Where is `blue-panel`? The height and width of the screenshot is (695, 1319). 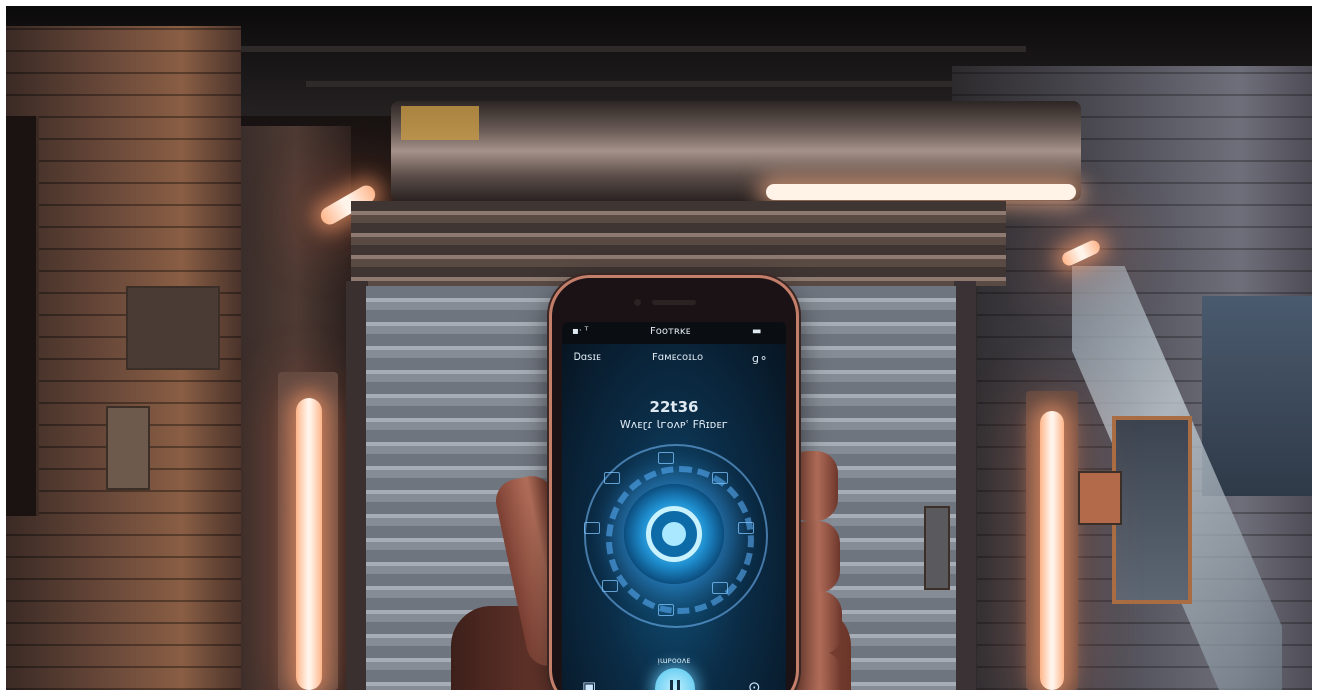
blue-panel is located at coordinates (1257, 396).